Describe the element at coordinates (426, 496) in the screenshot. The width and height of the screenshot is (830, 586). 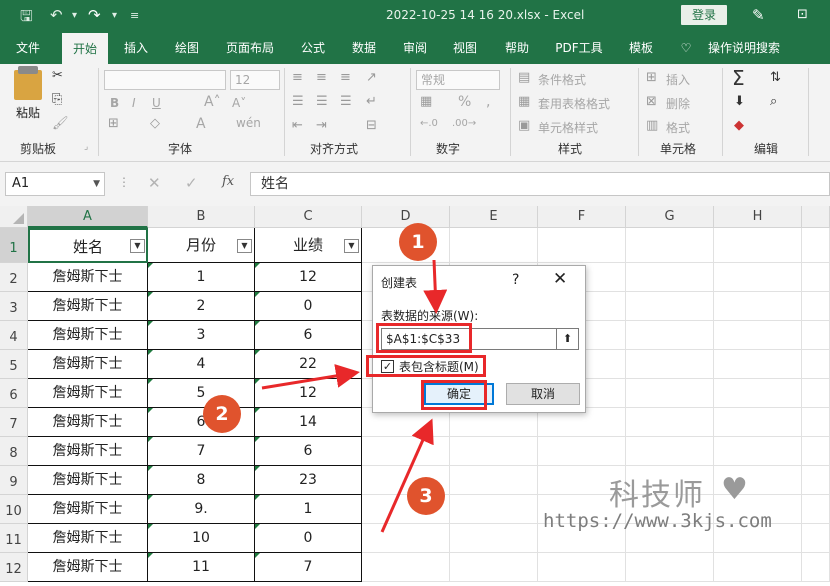
I see `step-badge-3: 3` at that location.